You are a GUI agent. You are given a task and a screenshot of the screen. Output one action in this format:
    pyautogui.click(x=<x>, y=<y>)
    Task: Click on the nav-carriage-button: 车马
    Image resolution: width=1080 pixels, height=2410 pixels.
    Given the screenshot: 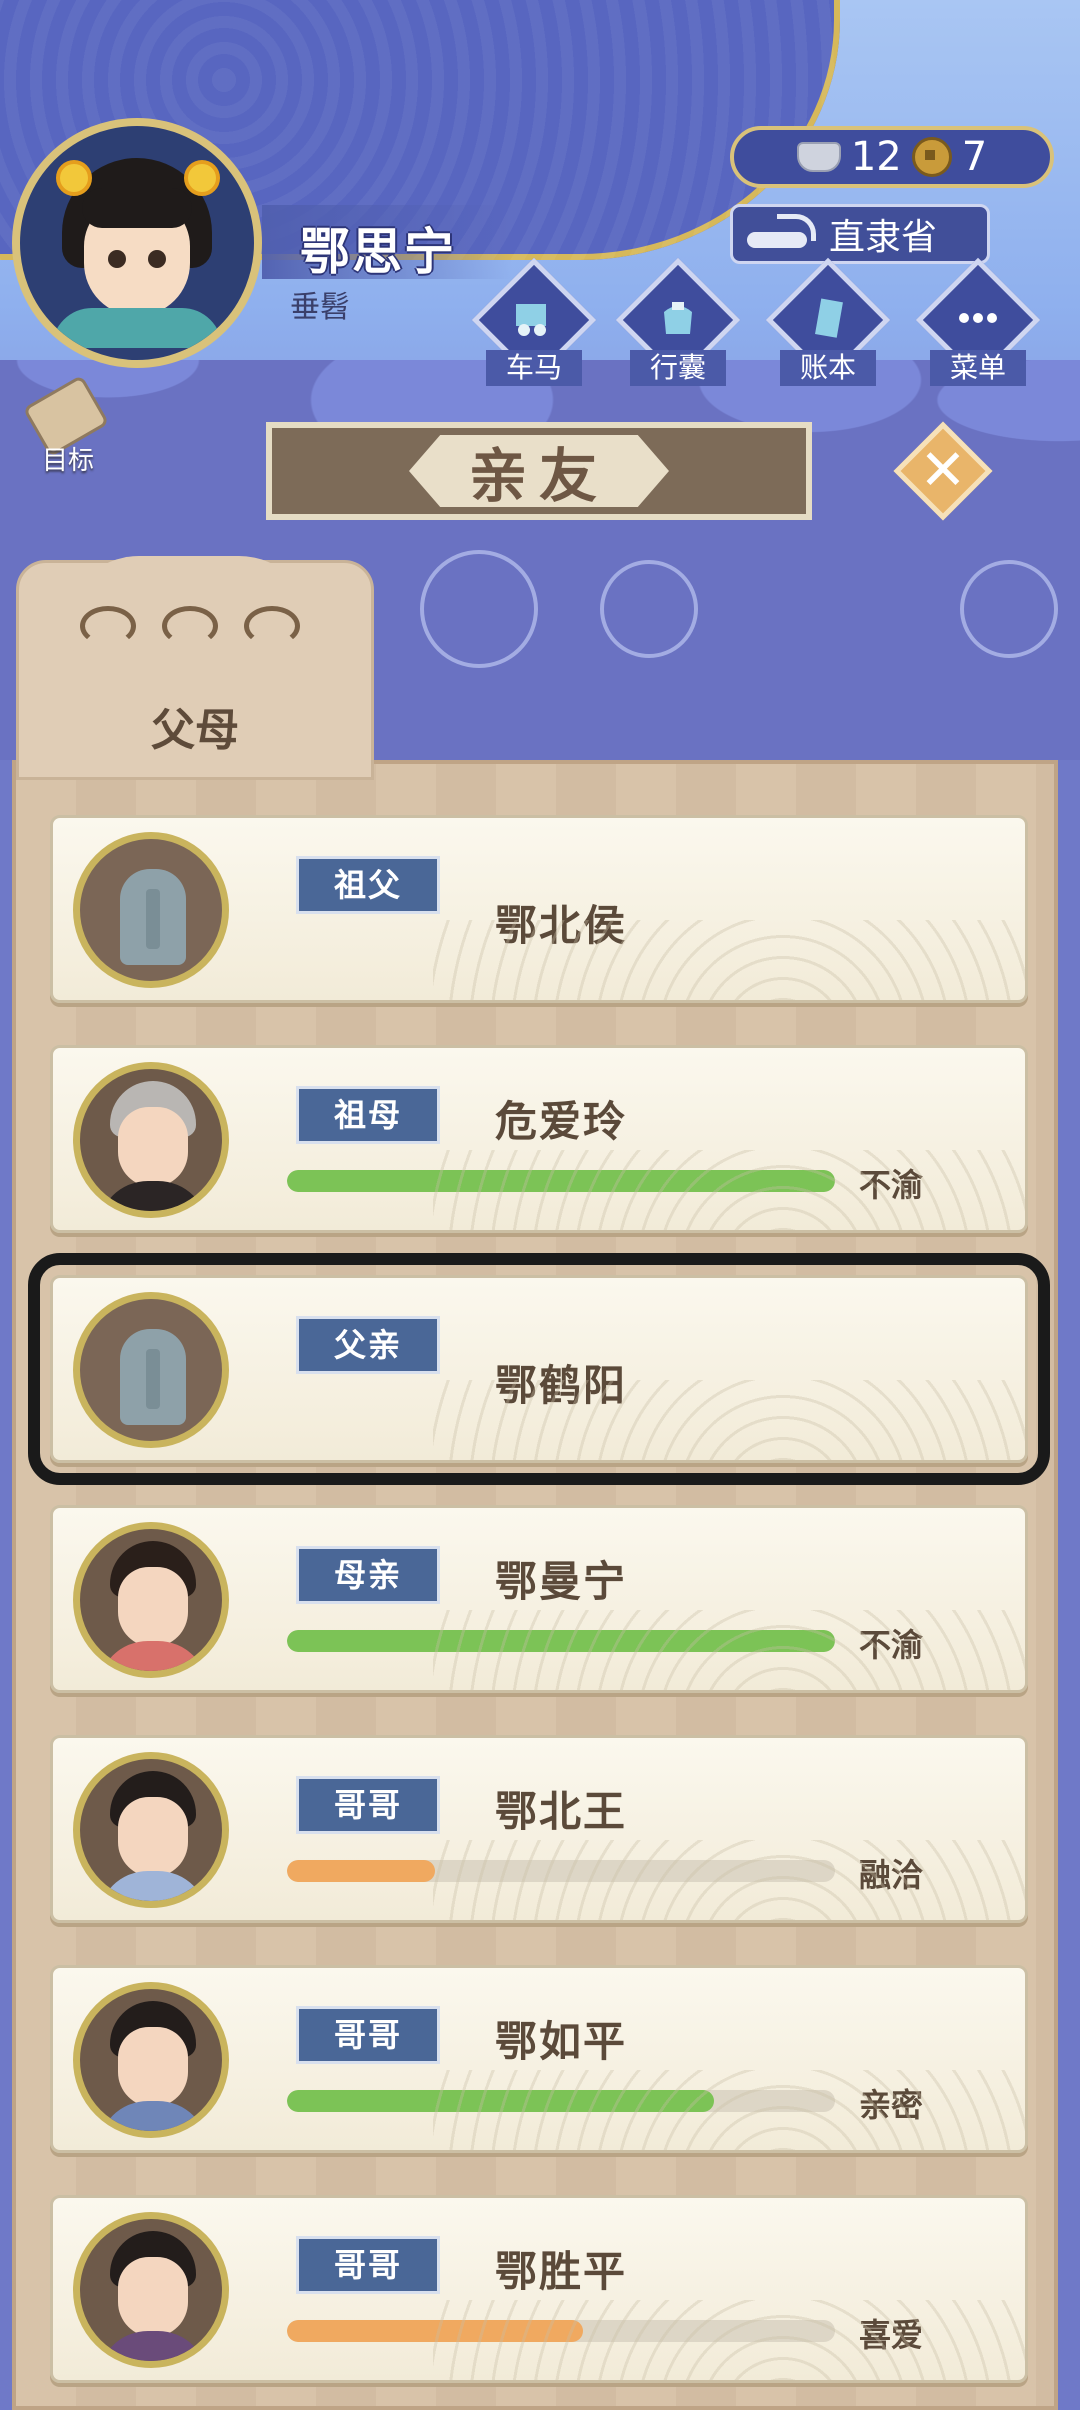 What is the action you would take?
    pyautogui.click(x=534, y=322)
    